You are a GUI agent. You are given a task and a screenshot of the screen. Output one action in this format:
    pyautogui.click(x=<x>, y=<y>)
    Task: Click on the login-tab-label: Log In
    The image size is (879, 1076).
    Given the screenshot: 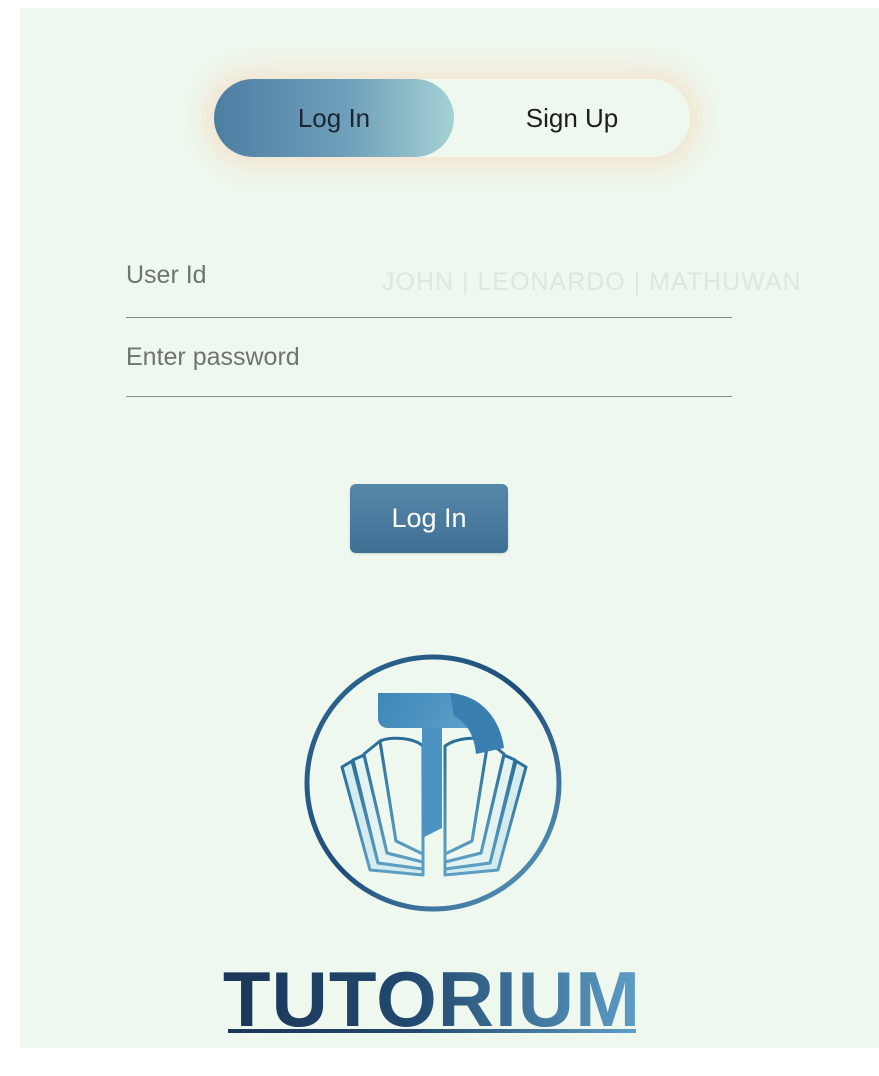 What is the action you would take?
    pyautogui.click(x=334, y=117)
    